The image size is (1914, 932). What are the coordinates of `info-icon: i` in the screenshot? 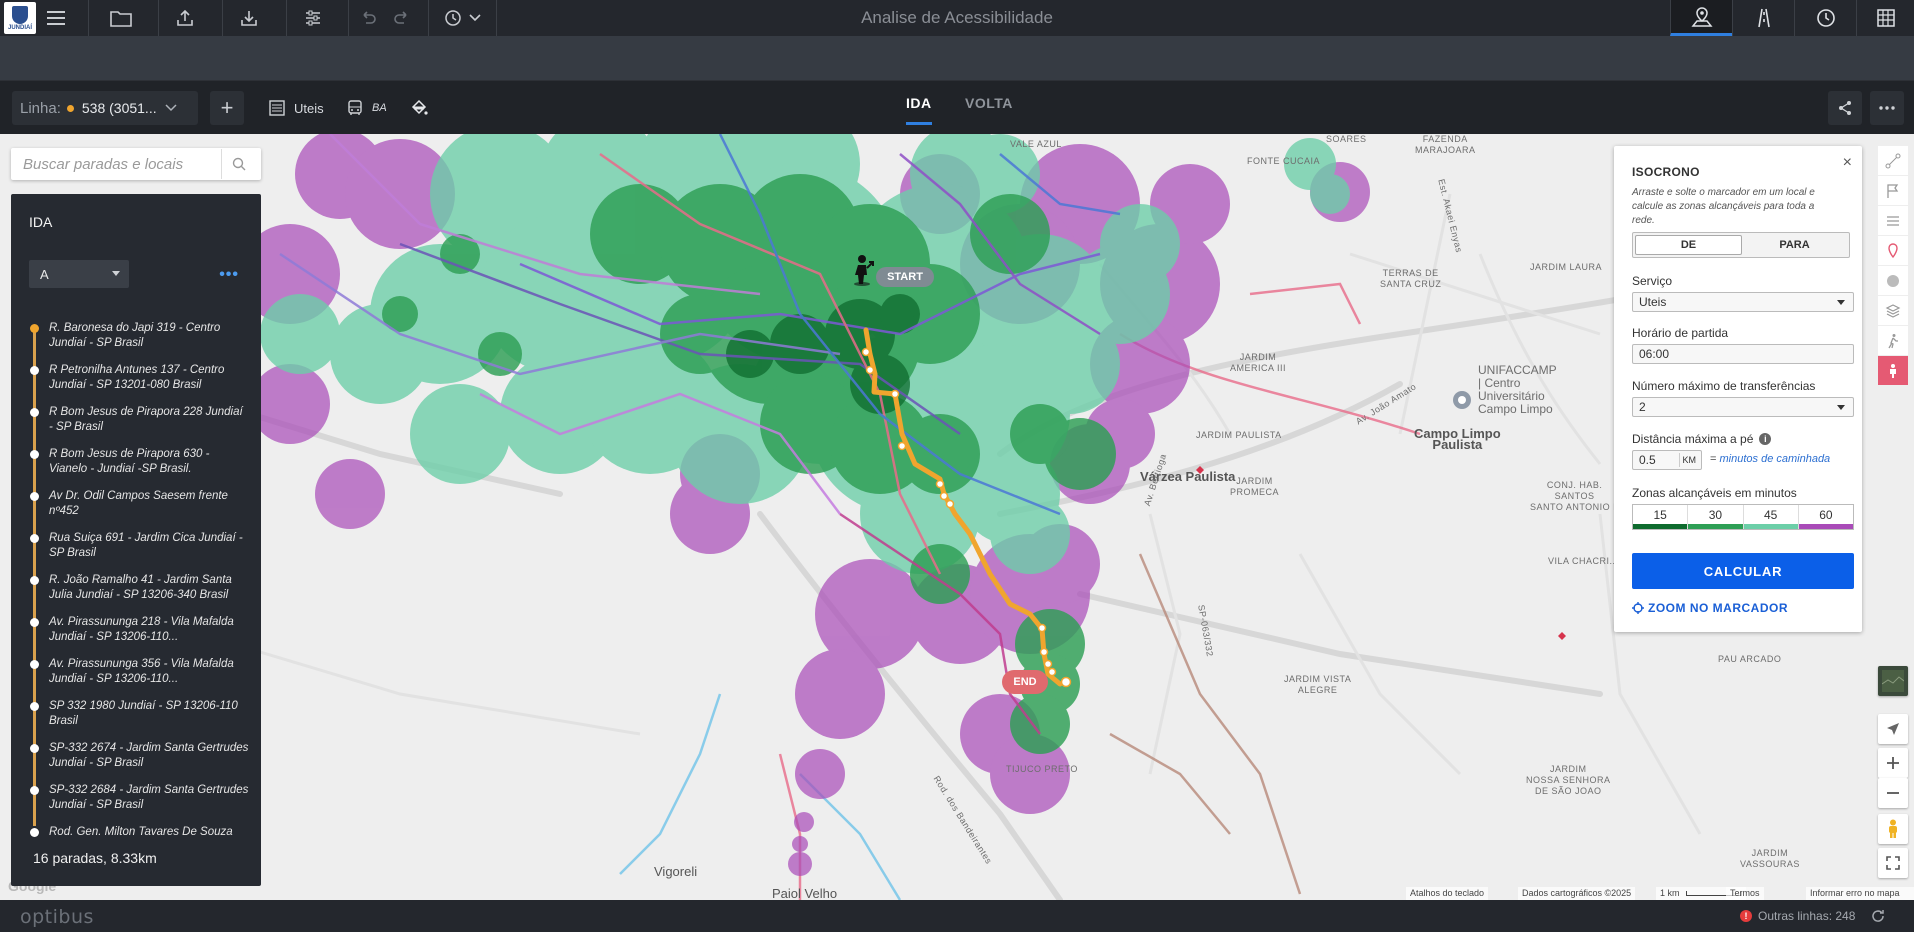 It's located at (1765, 439).